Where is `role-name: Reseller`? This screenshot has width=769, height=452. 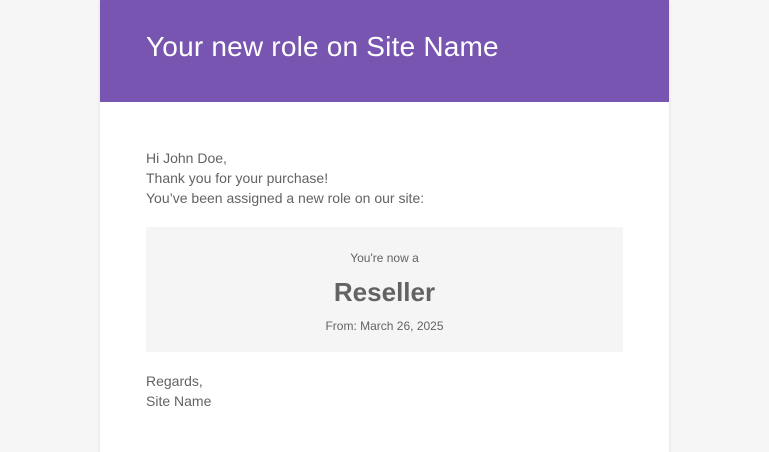 role-name: Reseller is located at coordinates (384, 292).